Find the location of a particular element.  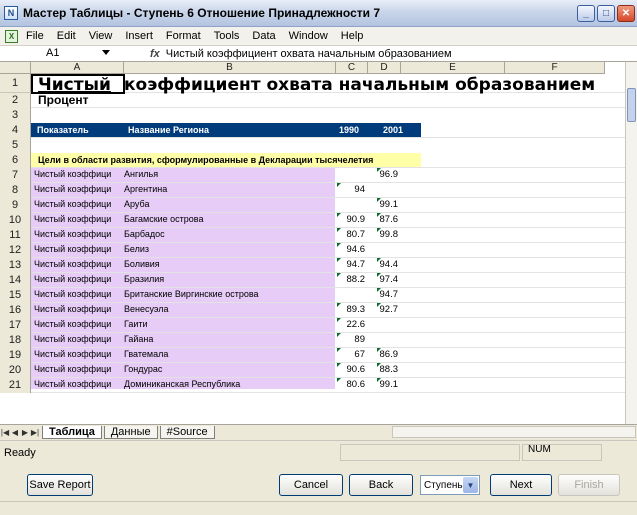

value-1990: 89 is located at coordinates (350, 339).